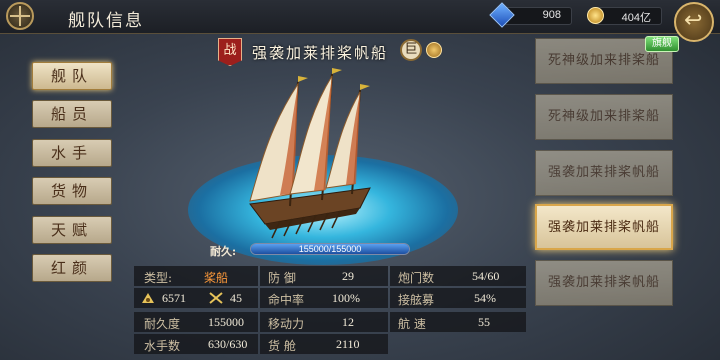  What do you see at coordinates (216, 278) in the screenshot?
I see `type-value: 桨船` at bounding box center [216, 278].